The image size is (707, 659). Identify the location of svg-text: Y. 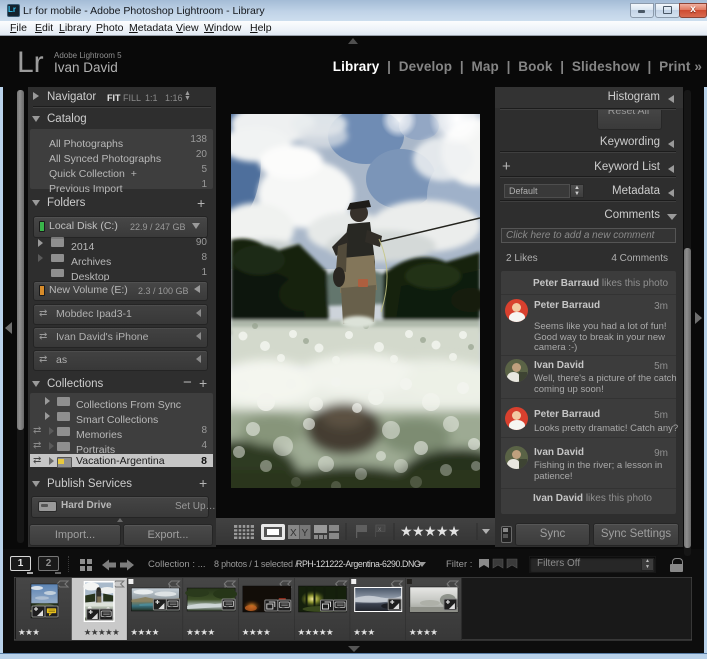
(305, 533).